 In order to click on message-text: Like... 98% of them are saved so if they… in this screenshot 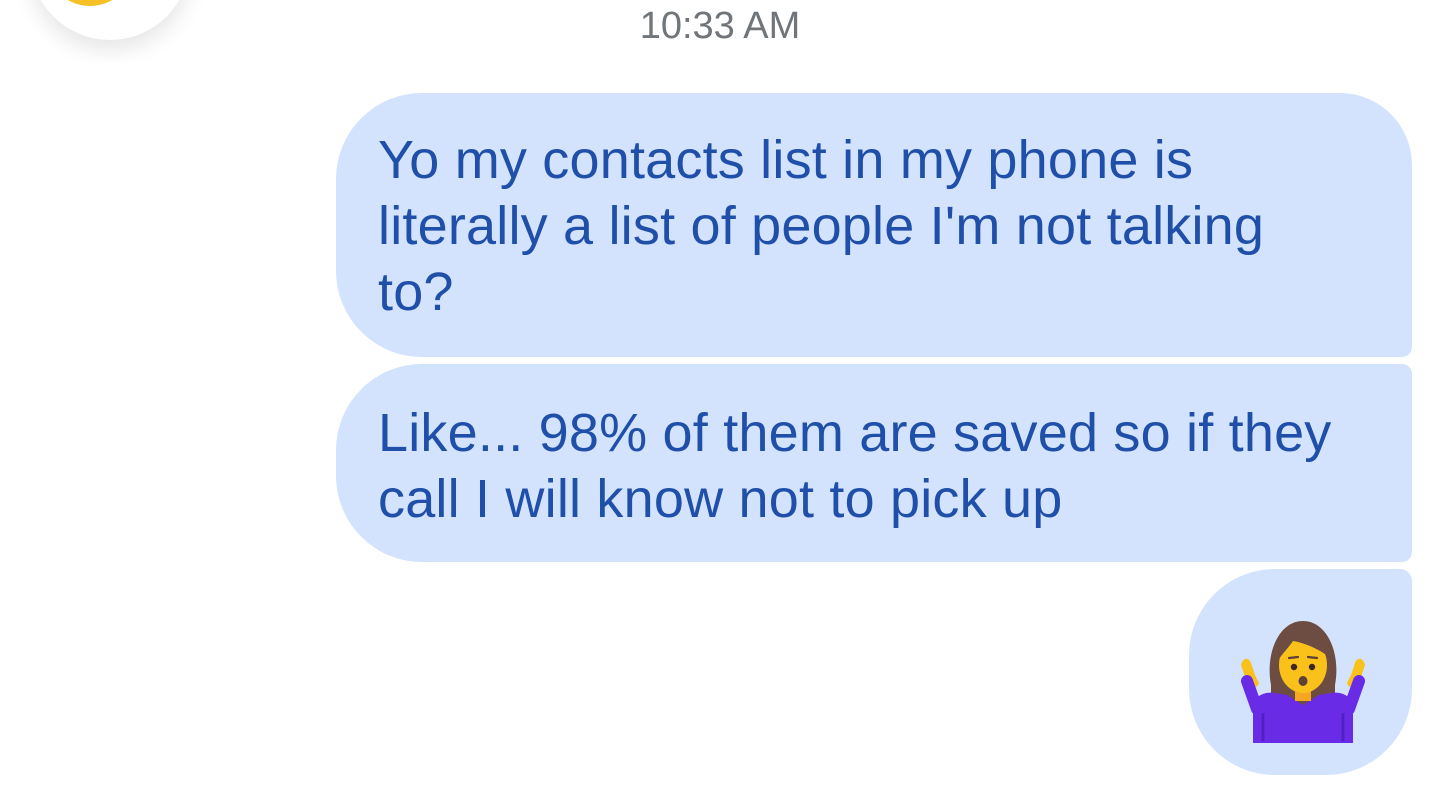, I will do `click(855, 466)`.